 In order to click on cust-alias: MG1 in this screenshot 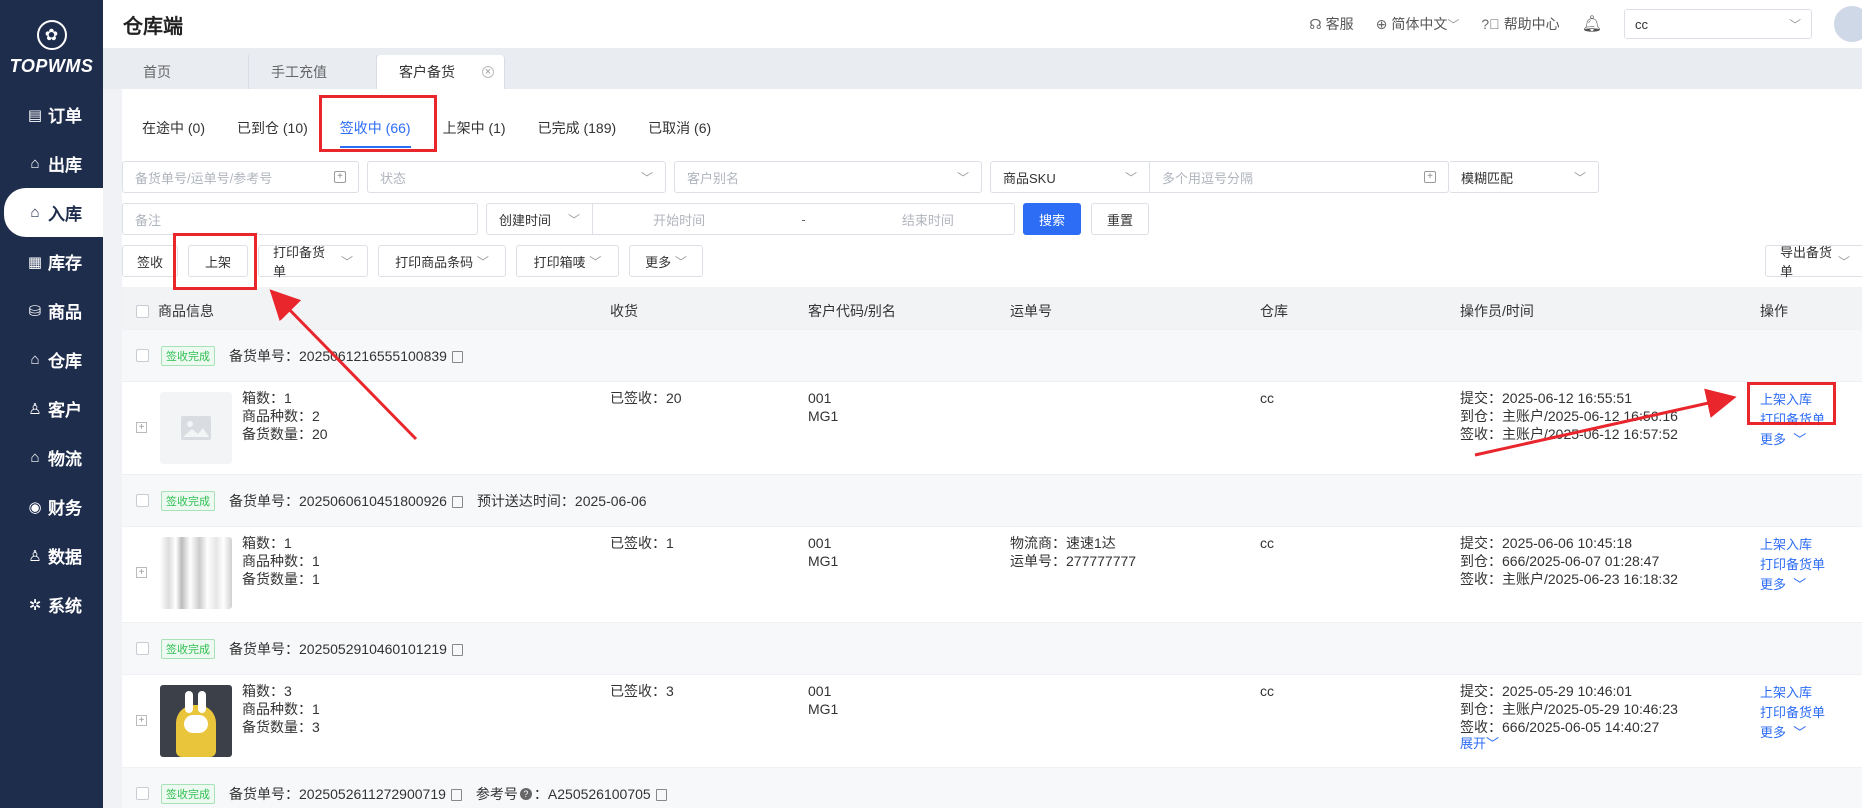, I will do `click(823, 709)`.